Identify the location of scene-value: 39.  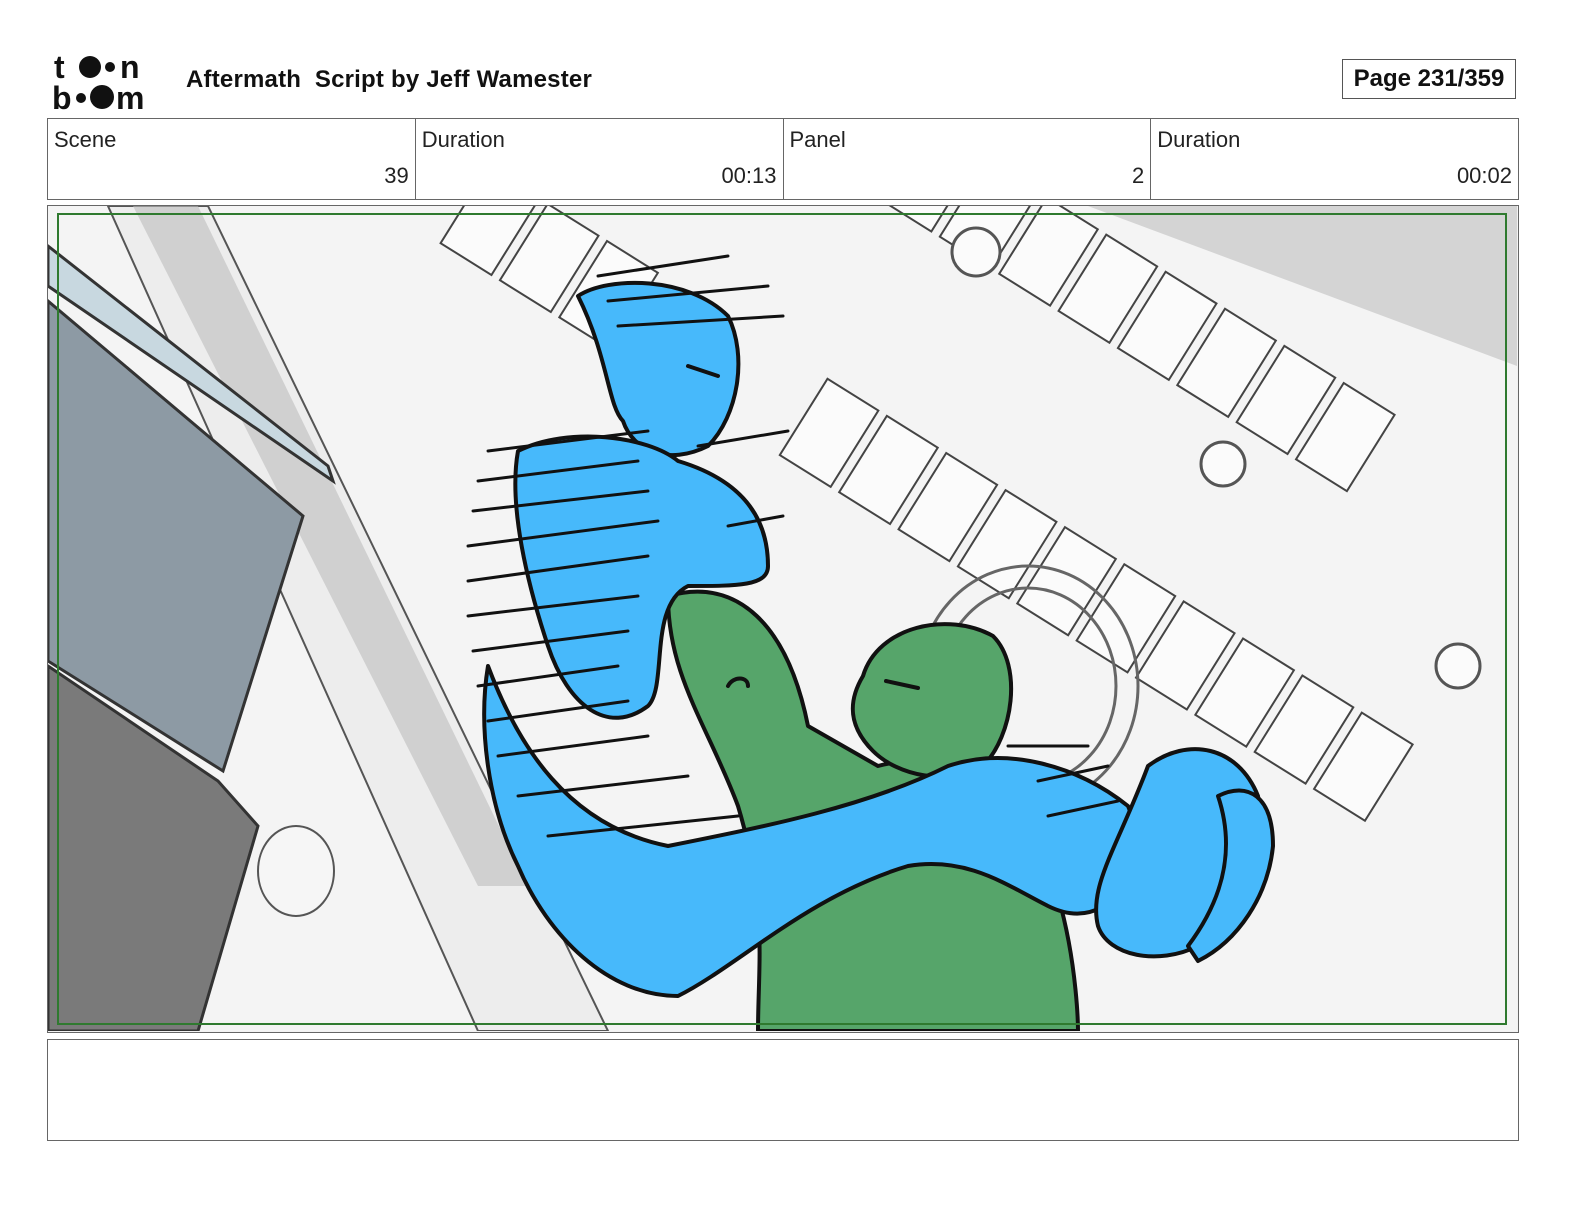
(396, 175).